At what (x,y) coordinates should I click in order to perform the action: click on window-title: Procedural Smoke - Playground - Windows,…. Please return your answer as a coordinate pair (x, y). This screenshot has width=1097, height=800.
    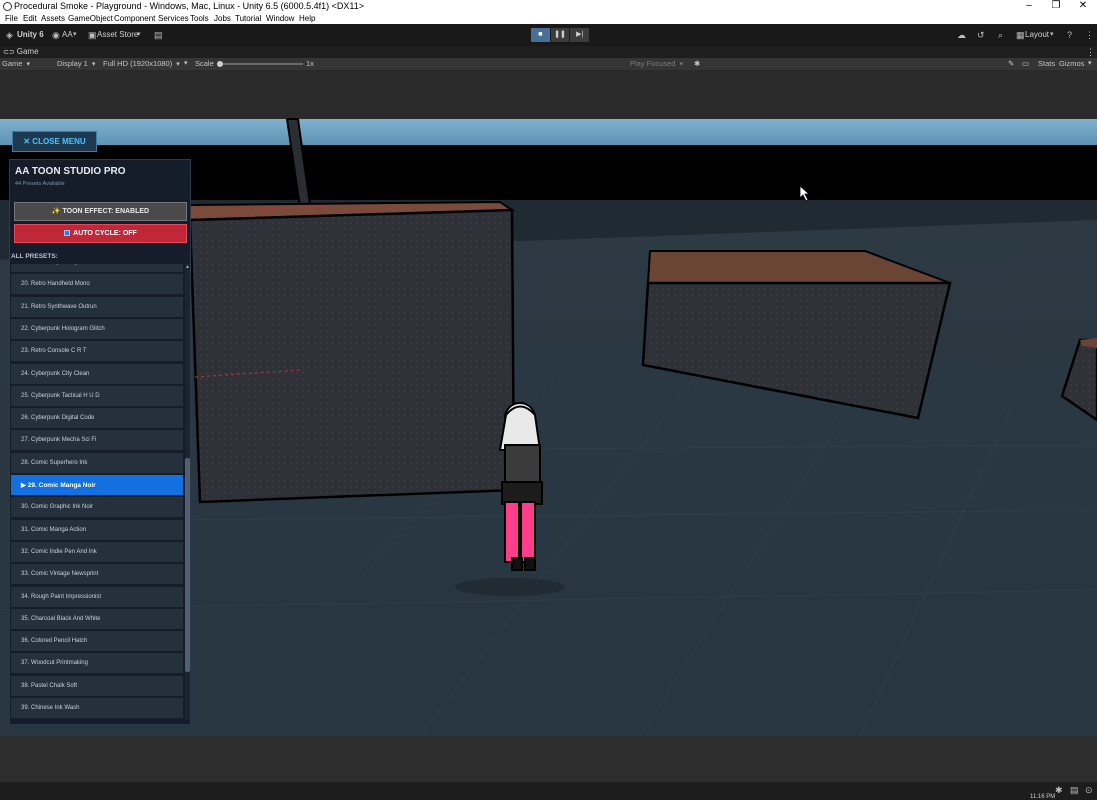
    Looking at the image, I should click on (189, 6).